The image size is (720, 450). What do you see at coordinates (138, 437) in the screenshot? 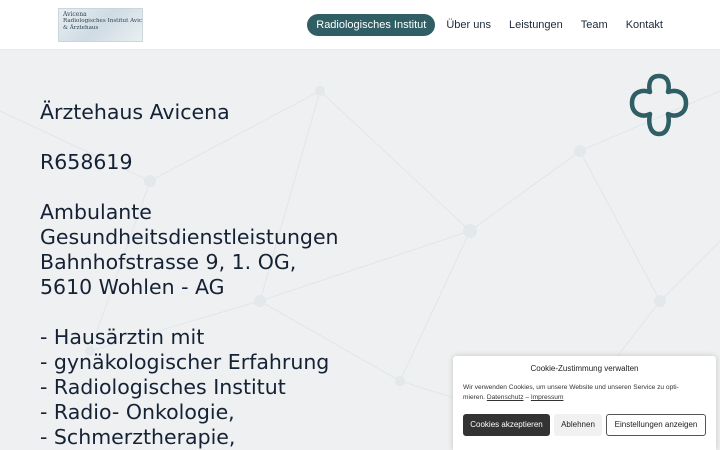
I see `service-item: - Schmerztherapie,` at bounding box center [138, 437].